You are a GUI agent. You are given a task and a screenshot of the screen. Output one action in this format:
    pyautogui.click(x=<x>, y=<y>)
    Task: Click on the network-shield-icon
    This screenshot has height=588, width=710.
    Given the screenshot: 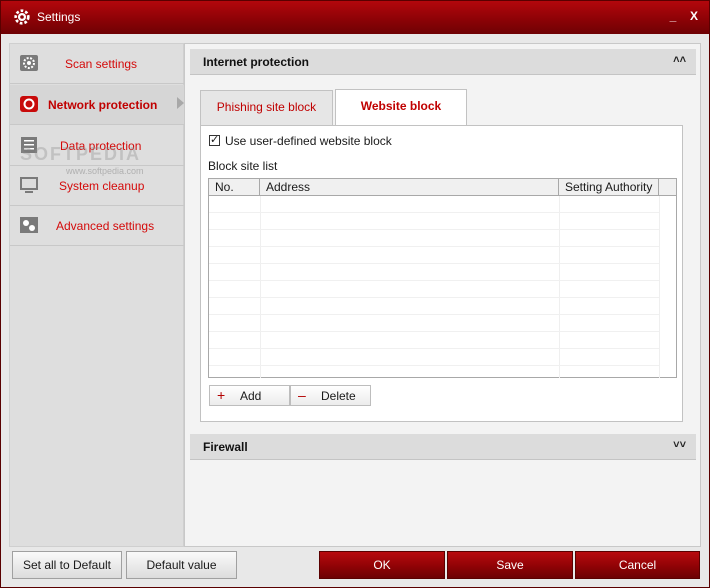 What is the action you would take?
    pyautogui.click(x=29, y=104)
    